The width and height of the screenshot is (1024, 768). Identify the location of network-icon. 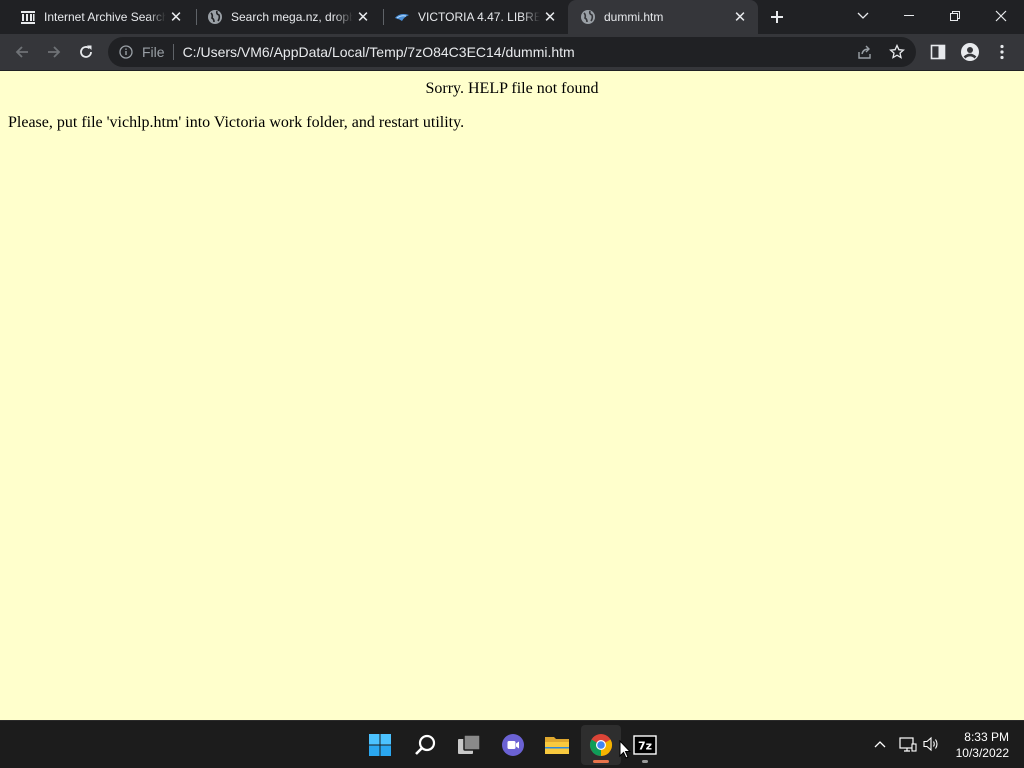
(908, 744).